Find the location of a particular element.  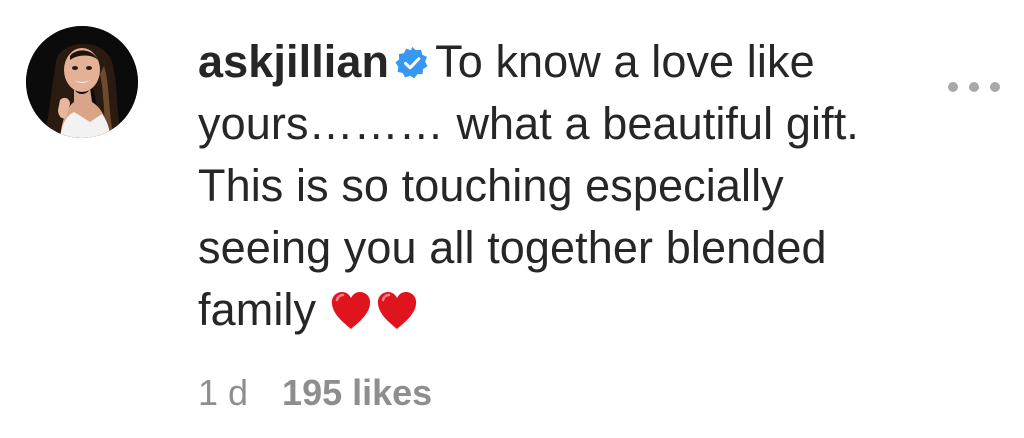

profile-photo-icon is located at coordinates (82, 82).